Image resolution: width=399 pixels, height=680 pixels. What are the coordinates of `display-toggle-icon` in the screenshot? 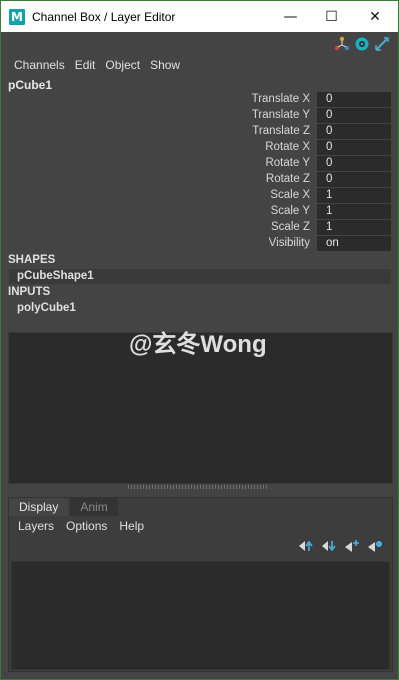 It's located at (362, 44).